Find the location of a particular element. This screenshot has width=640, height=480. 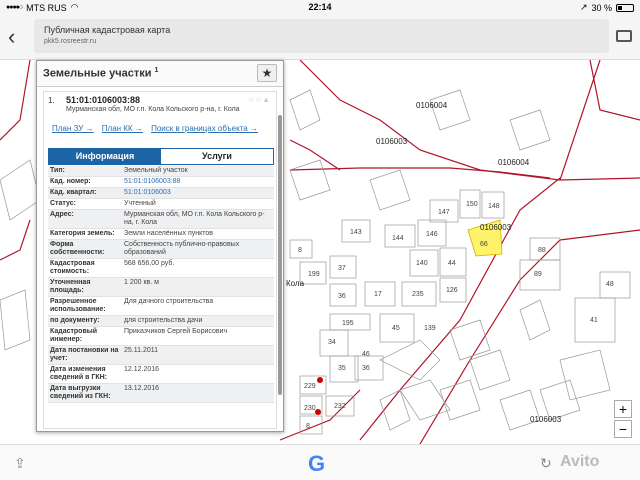

tabs-switcher-icon is located at coordinates (624, 36).